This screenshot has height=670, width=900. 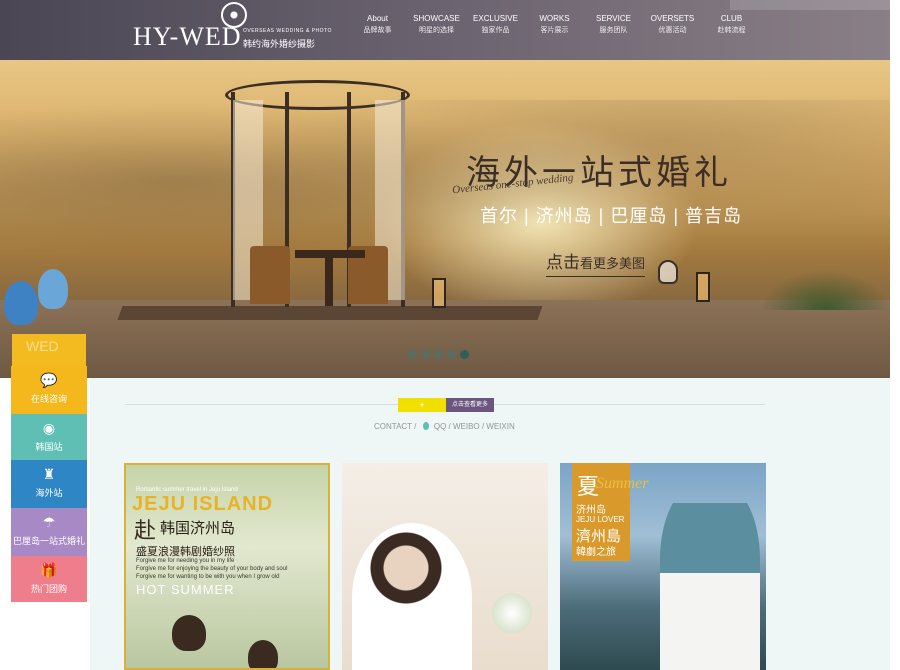 I want to click on nav-item-works: WORKS 客片展示, so click(x=554, y=24).